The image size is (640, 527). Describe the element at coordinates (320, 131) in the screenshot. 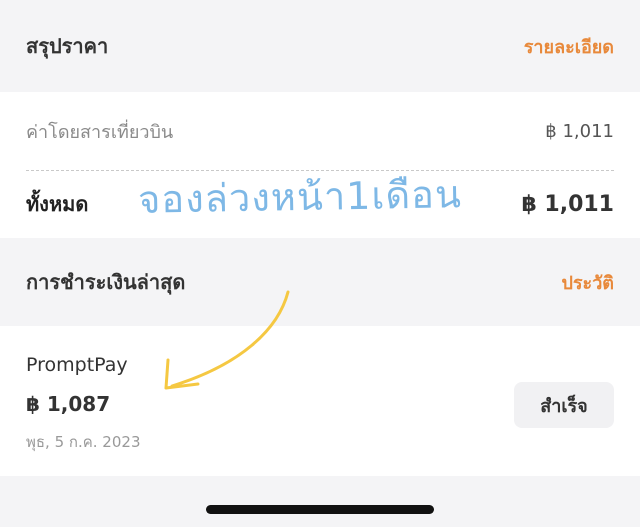

I see `fare-row: ค่าโดยสารเที่ยวบิน ฿ 1,011` at that location.